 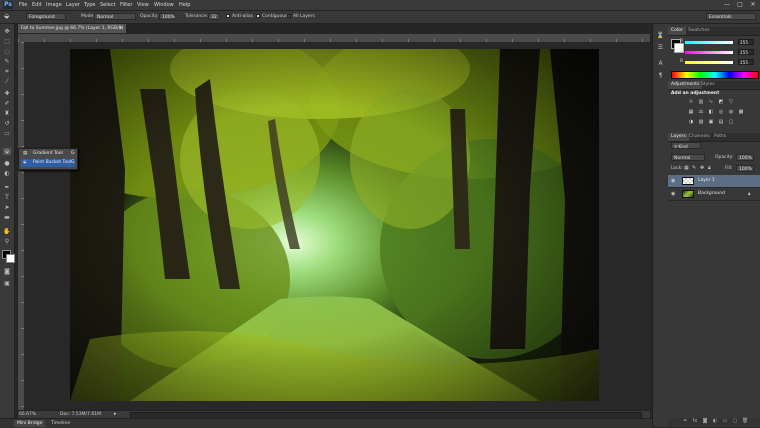 What do you see at coordinates (48, 154) in the screenshot?
I see `flyout-item-gradient-tool: ▤ Gradient Tool G` at bounding box center [48, 154].